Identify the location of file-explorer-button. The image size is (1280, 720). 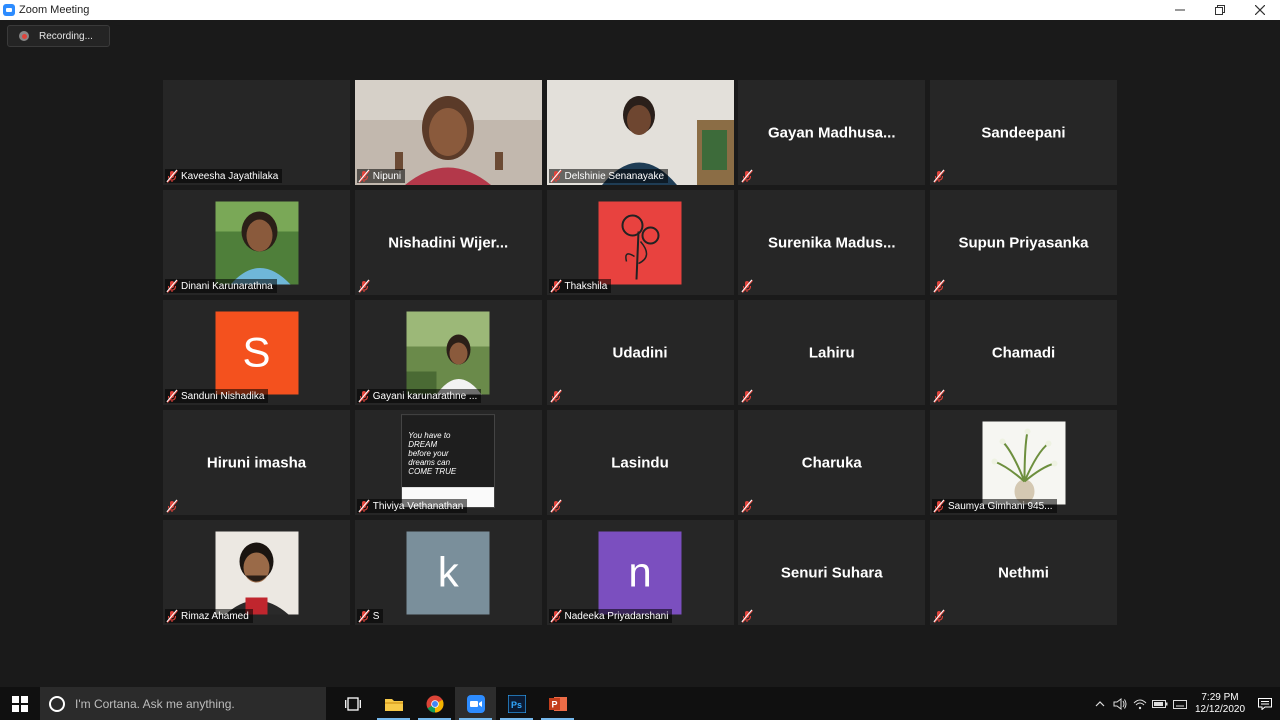
(393, 703).